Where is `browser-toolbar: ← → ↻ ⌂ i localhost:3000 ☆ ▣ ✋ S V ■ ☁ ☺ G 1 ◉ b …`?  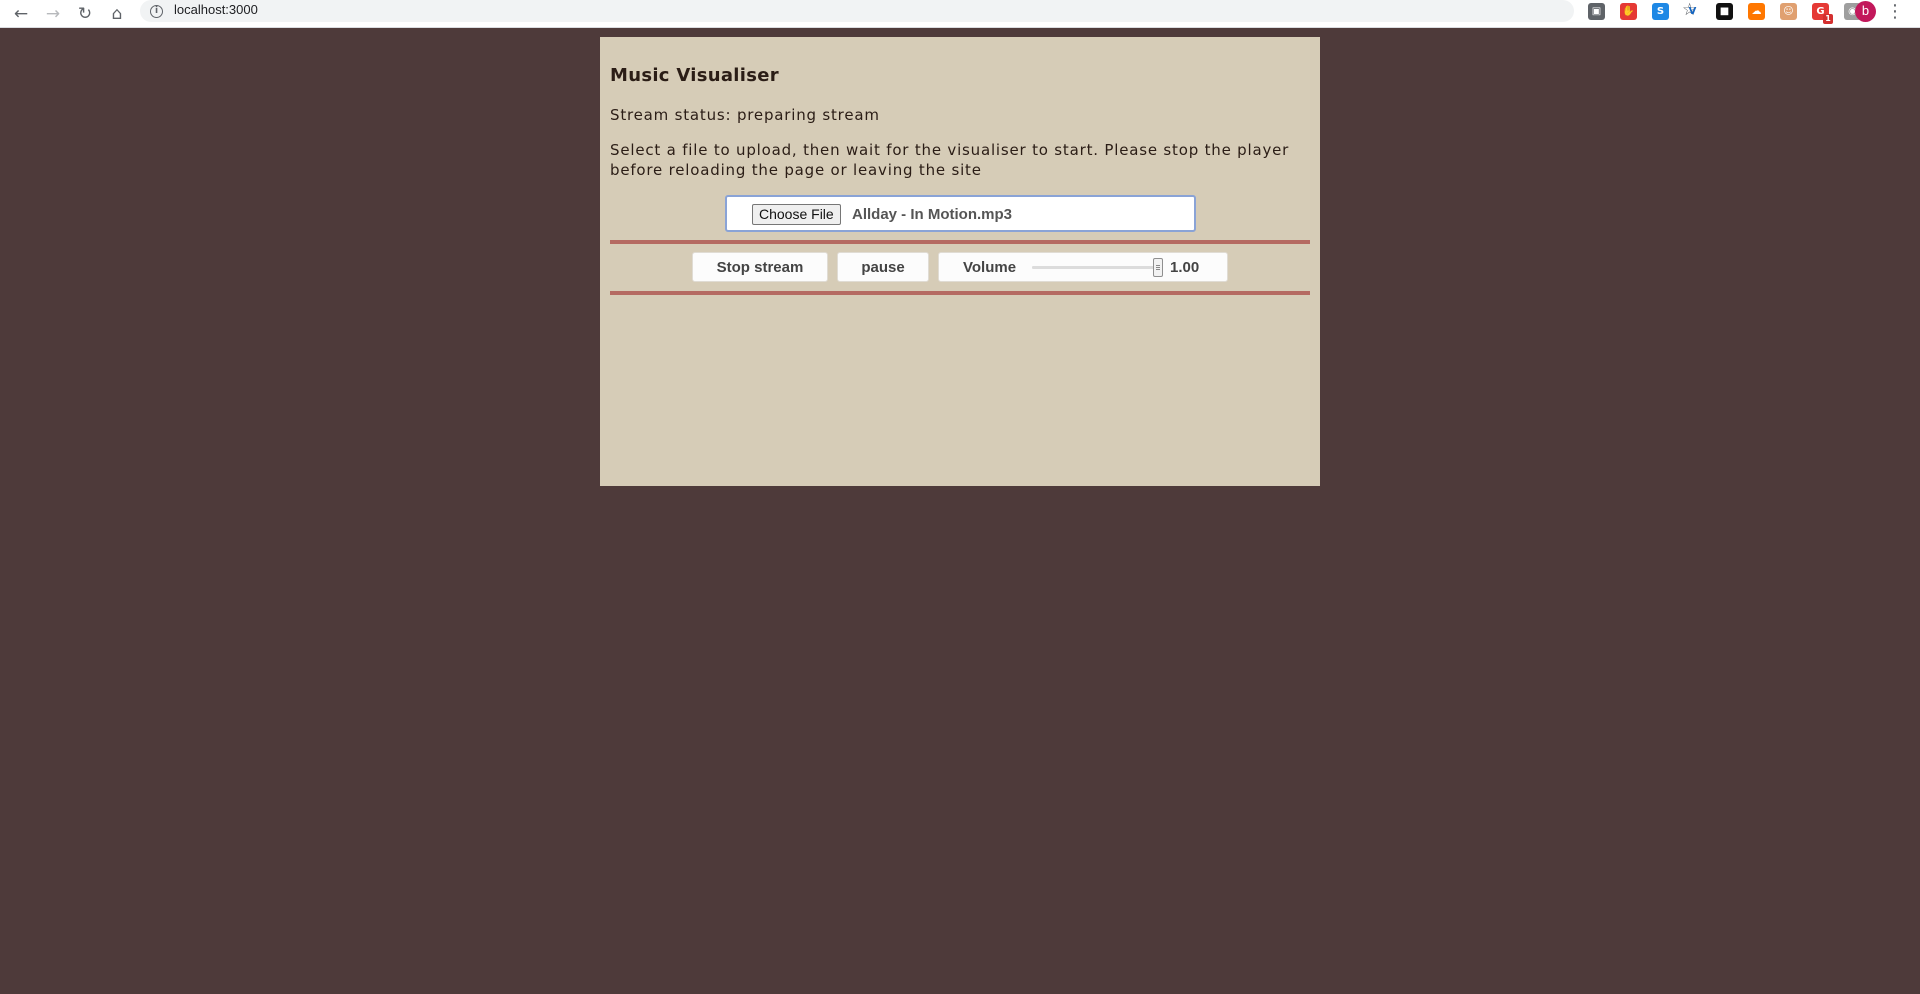 browser-toolbar: ← → ↻ ⌂ i localhost:3000 ☆ ▣ ✋ S V ■ ☁ ☺ G 1 ◉ b … is located at coordinates (960, 14).